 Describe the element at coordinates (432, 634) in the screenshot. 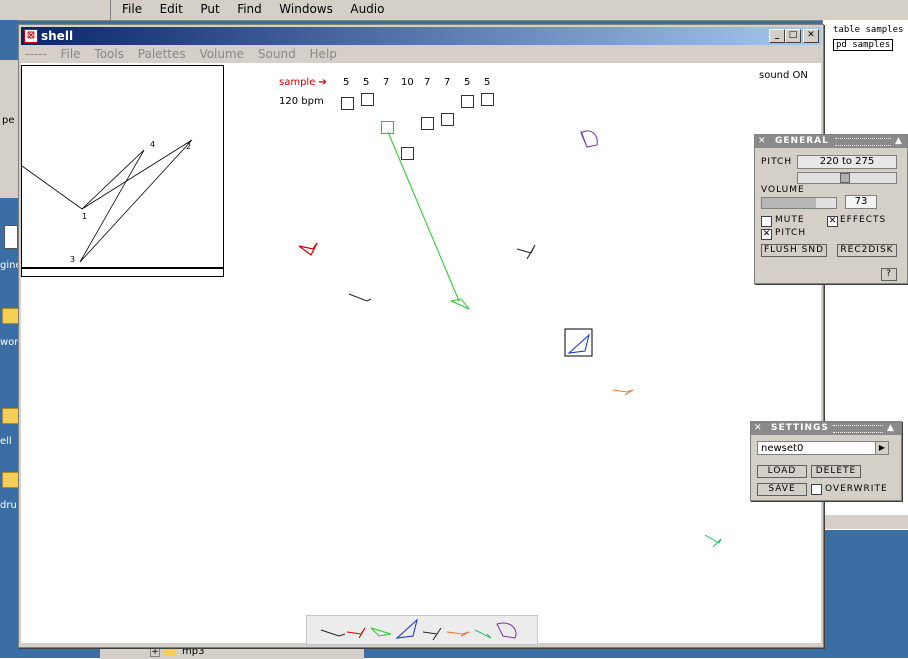

I see `palette-dark-shell` at that location.